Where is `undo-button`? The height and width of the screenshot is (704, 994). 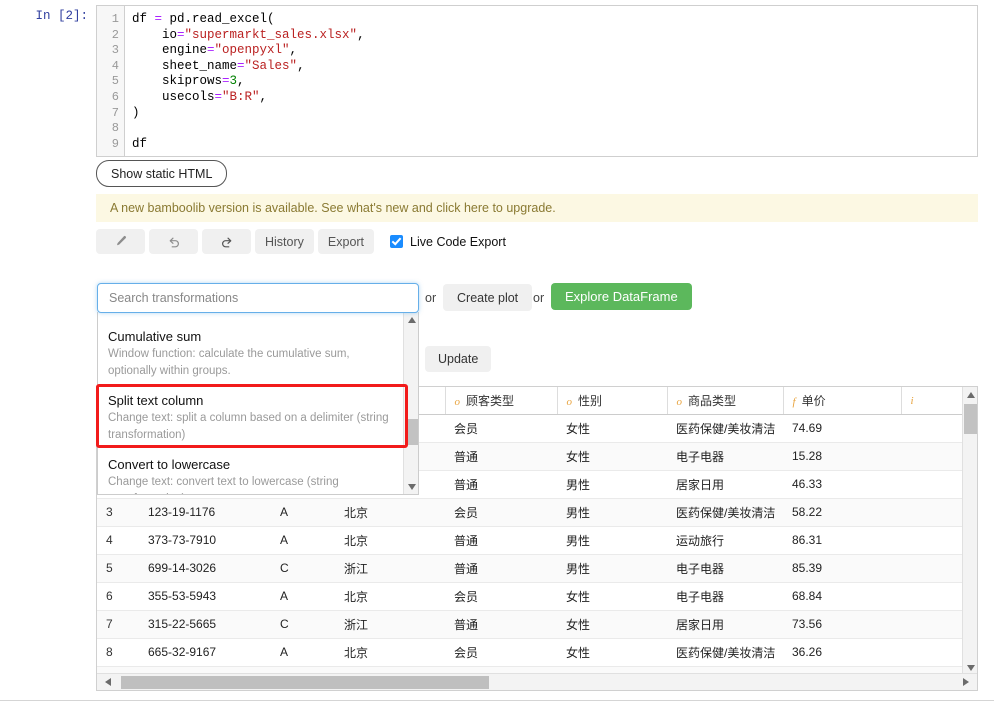 undo-button is located at coordinates (173, 241).